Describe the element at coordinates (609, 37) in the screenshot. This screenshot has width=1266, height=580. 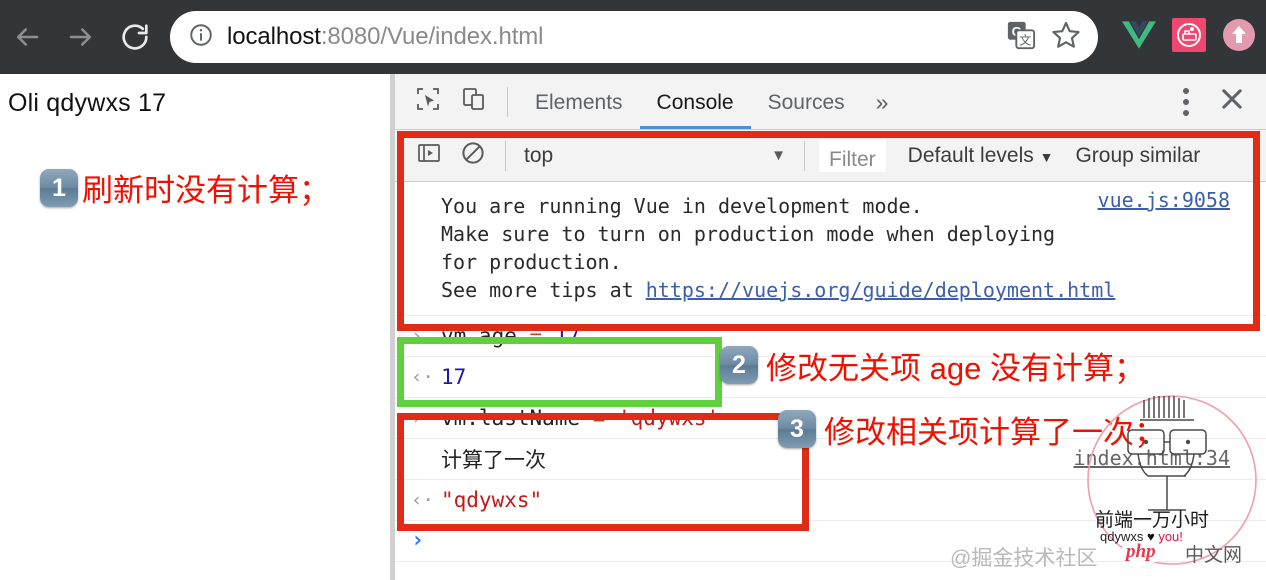
I see `url-text: localhost:8080/Vue/index.html` at that location.